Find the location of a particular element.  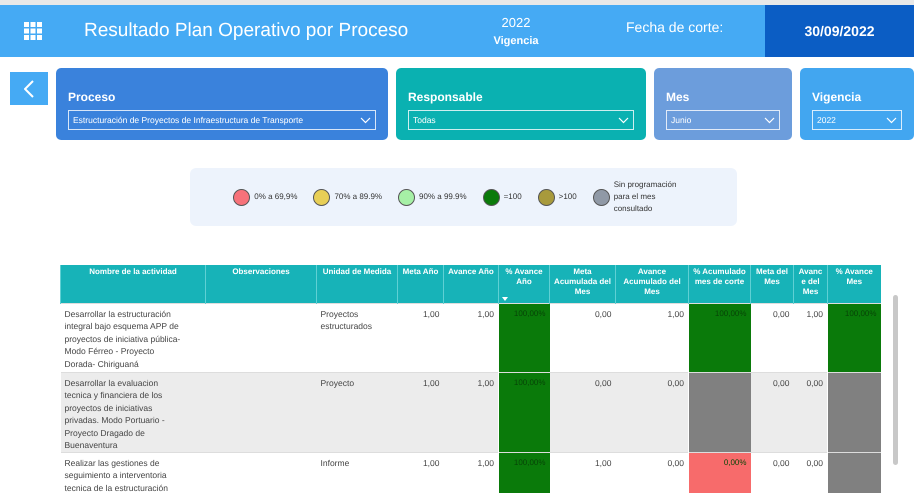

scrollbar is located at coordinates (895, 380).